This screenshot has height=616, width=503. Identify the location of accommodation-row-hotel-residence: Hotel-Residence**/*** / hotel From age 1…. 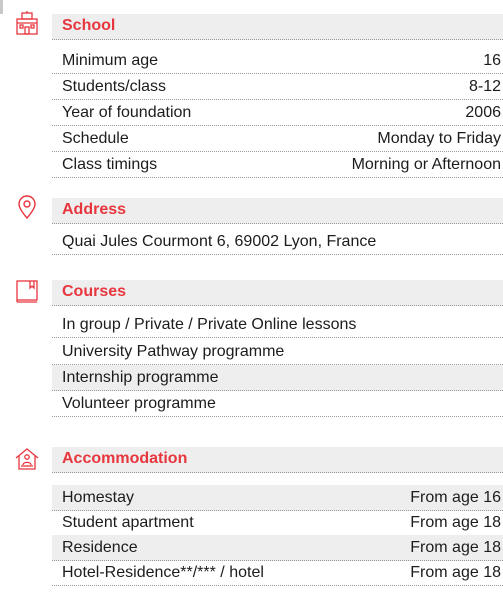
(277, 573).